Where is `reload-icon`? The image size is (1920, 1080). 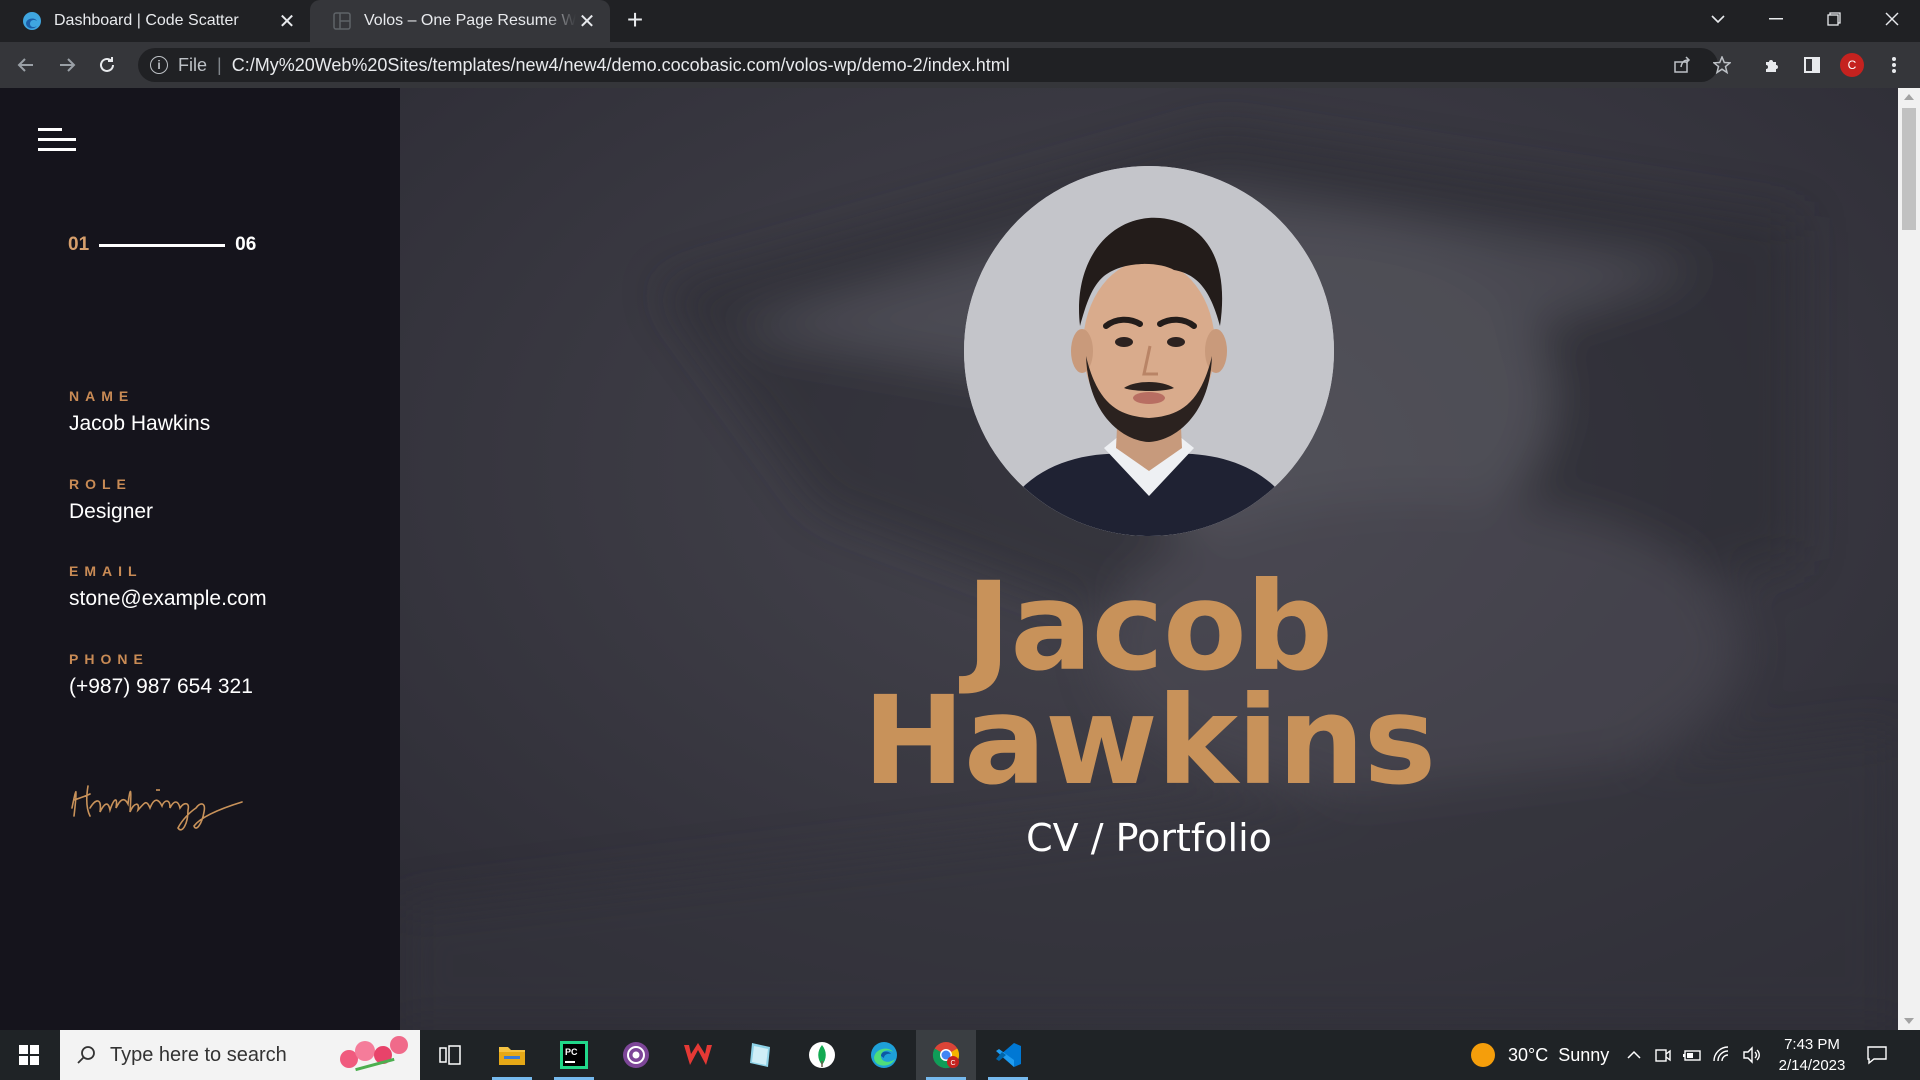 reload-icon is located at coordinates (107, 65).